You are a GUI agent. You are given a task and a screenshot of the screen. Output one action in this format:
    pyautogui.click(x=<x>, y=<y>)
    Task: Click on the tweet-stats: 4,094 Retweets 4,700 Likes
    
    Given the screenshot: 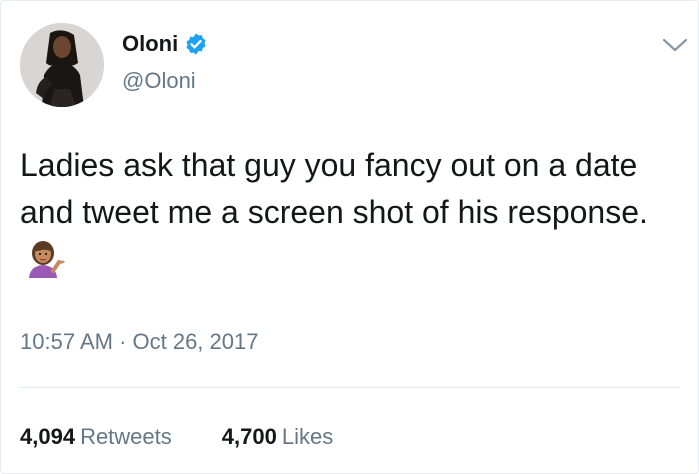 What is the action you would take?
    pyautogui.click(x=176, y=437)
    